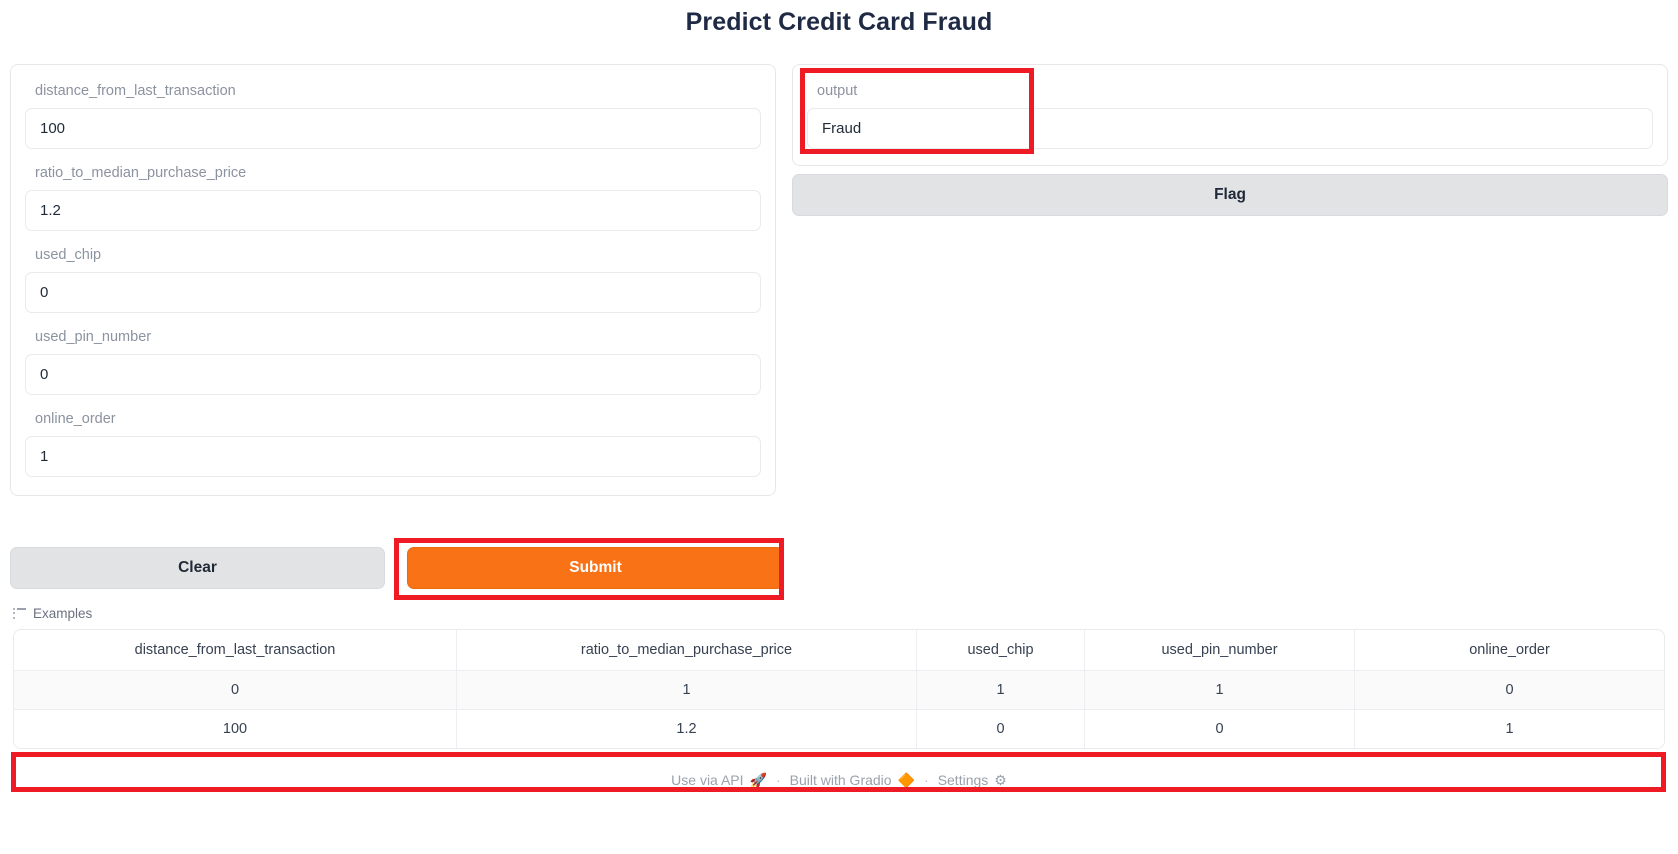 The height and width of the screenshot is (854, 1678). What do you see at coordinates (906, 780) in the screenshot?
I see `gradio-logo-icon: 🔶` at bounding box center [906, 780].